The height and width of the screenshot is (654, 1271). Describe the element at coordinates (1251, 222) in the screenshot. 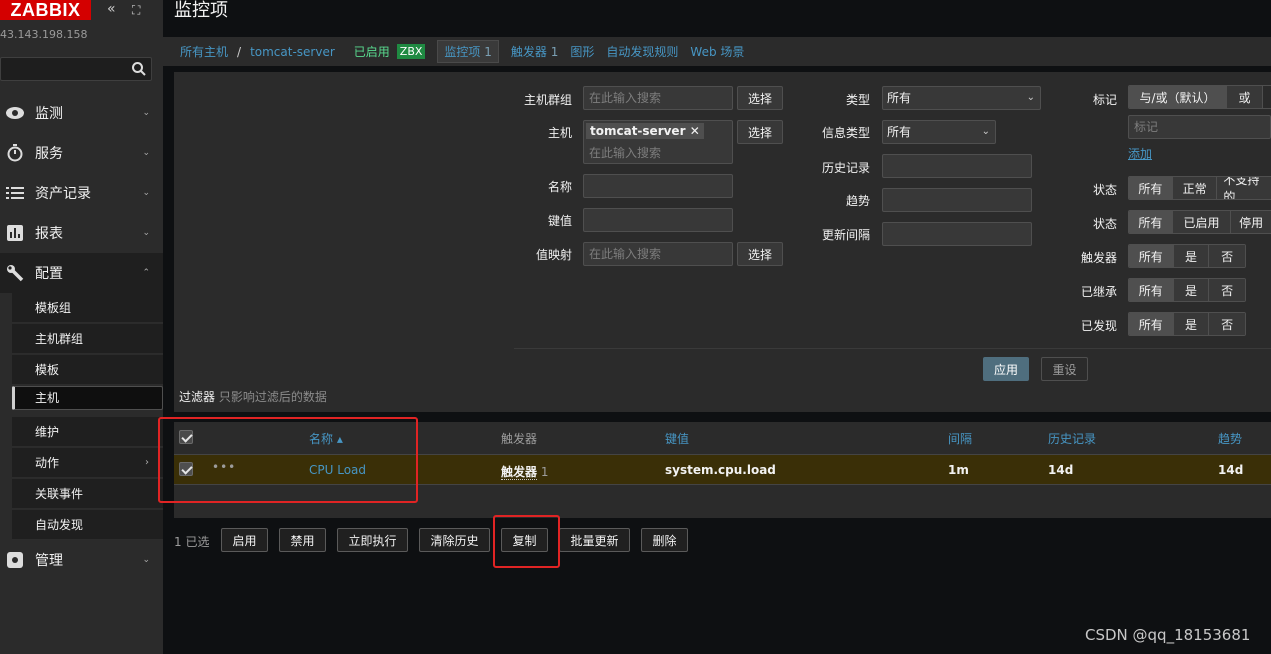

I see `status-option-disabled: 停用` at that location.